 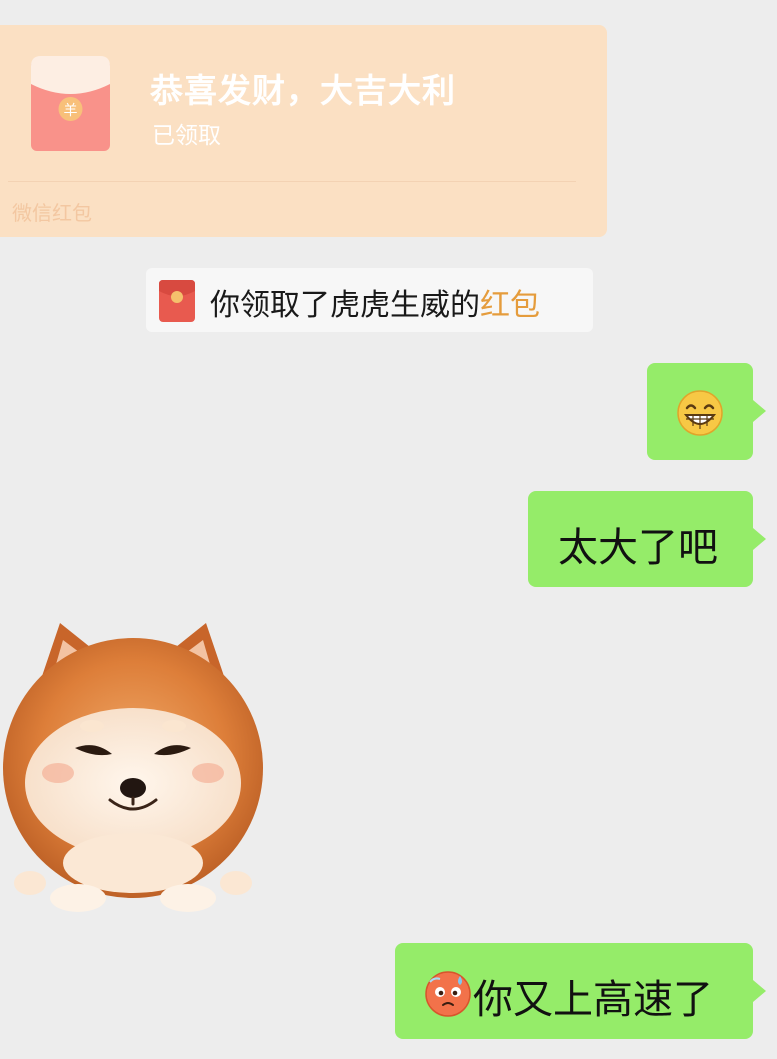 What do you see at coordinates (186, 136) in the screenshot?
I see `red-packet-status: 已领取` at bounding box center [186, 136].